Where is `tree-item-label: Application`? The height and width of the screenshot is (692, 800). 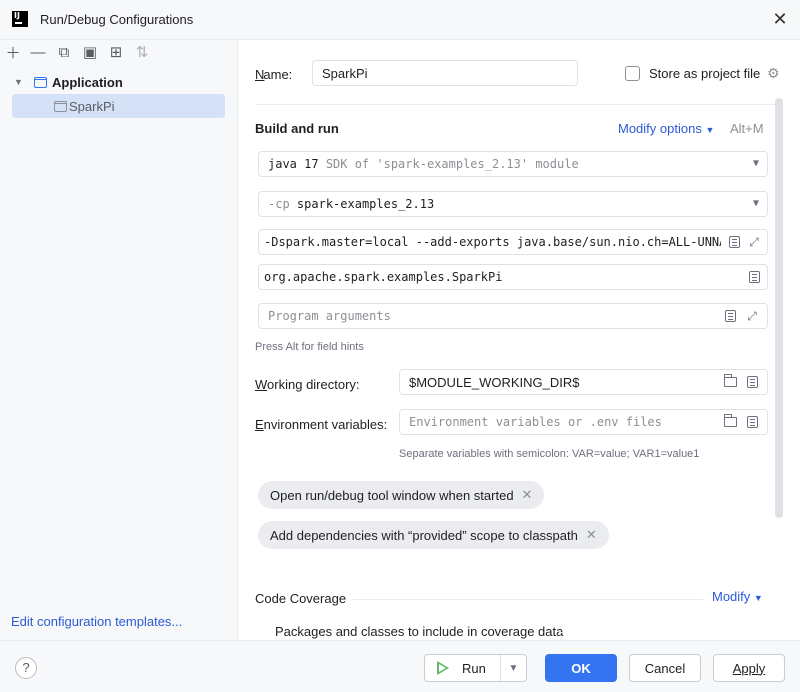
tree-item-label: Application is located at coordinates (87, 82).